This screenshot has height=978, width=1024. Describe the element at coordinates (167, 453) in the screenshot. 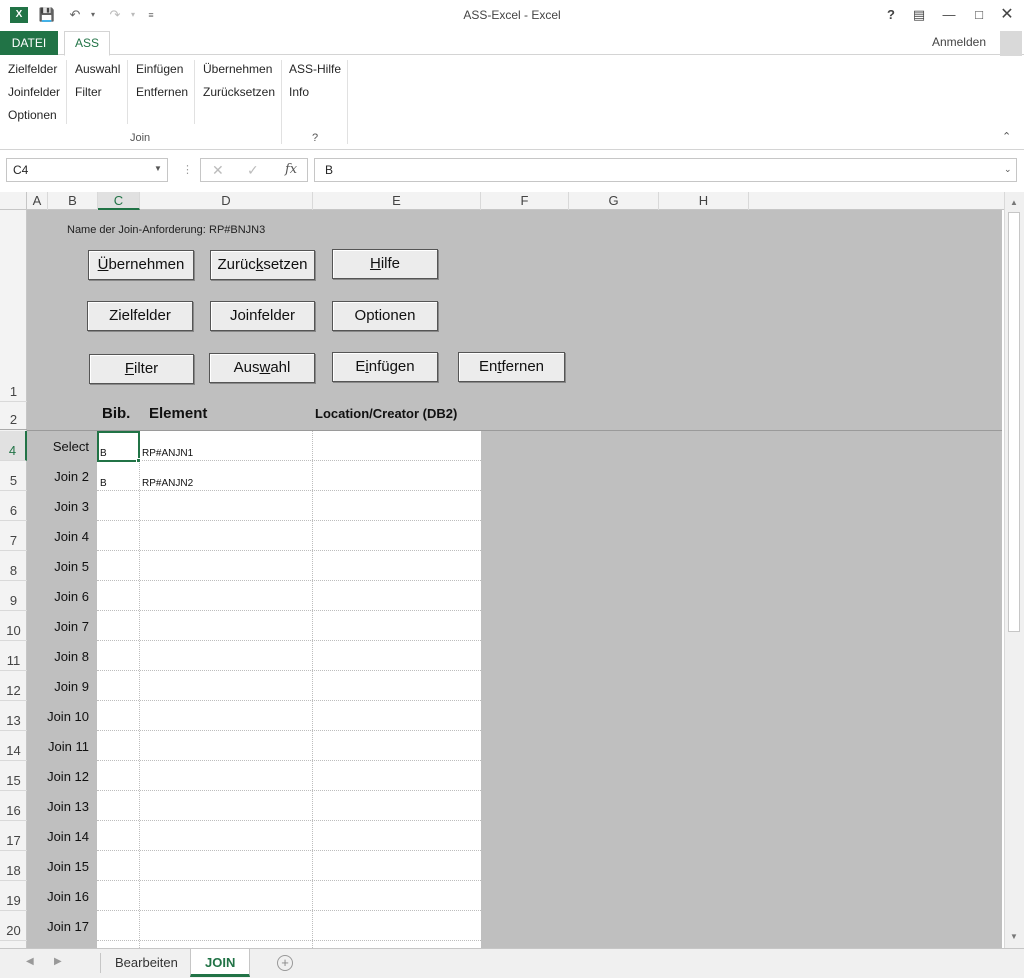

I see `cell-element: RP#ANJN1` at that location.